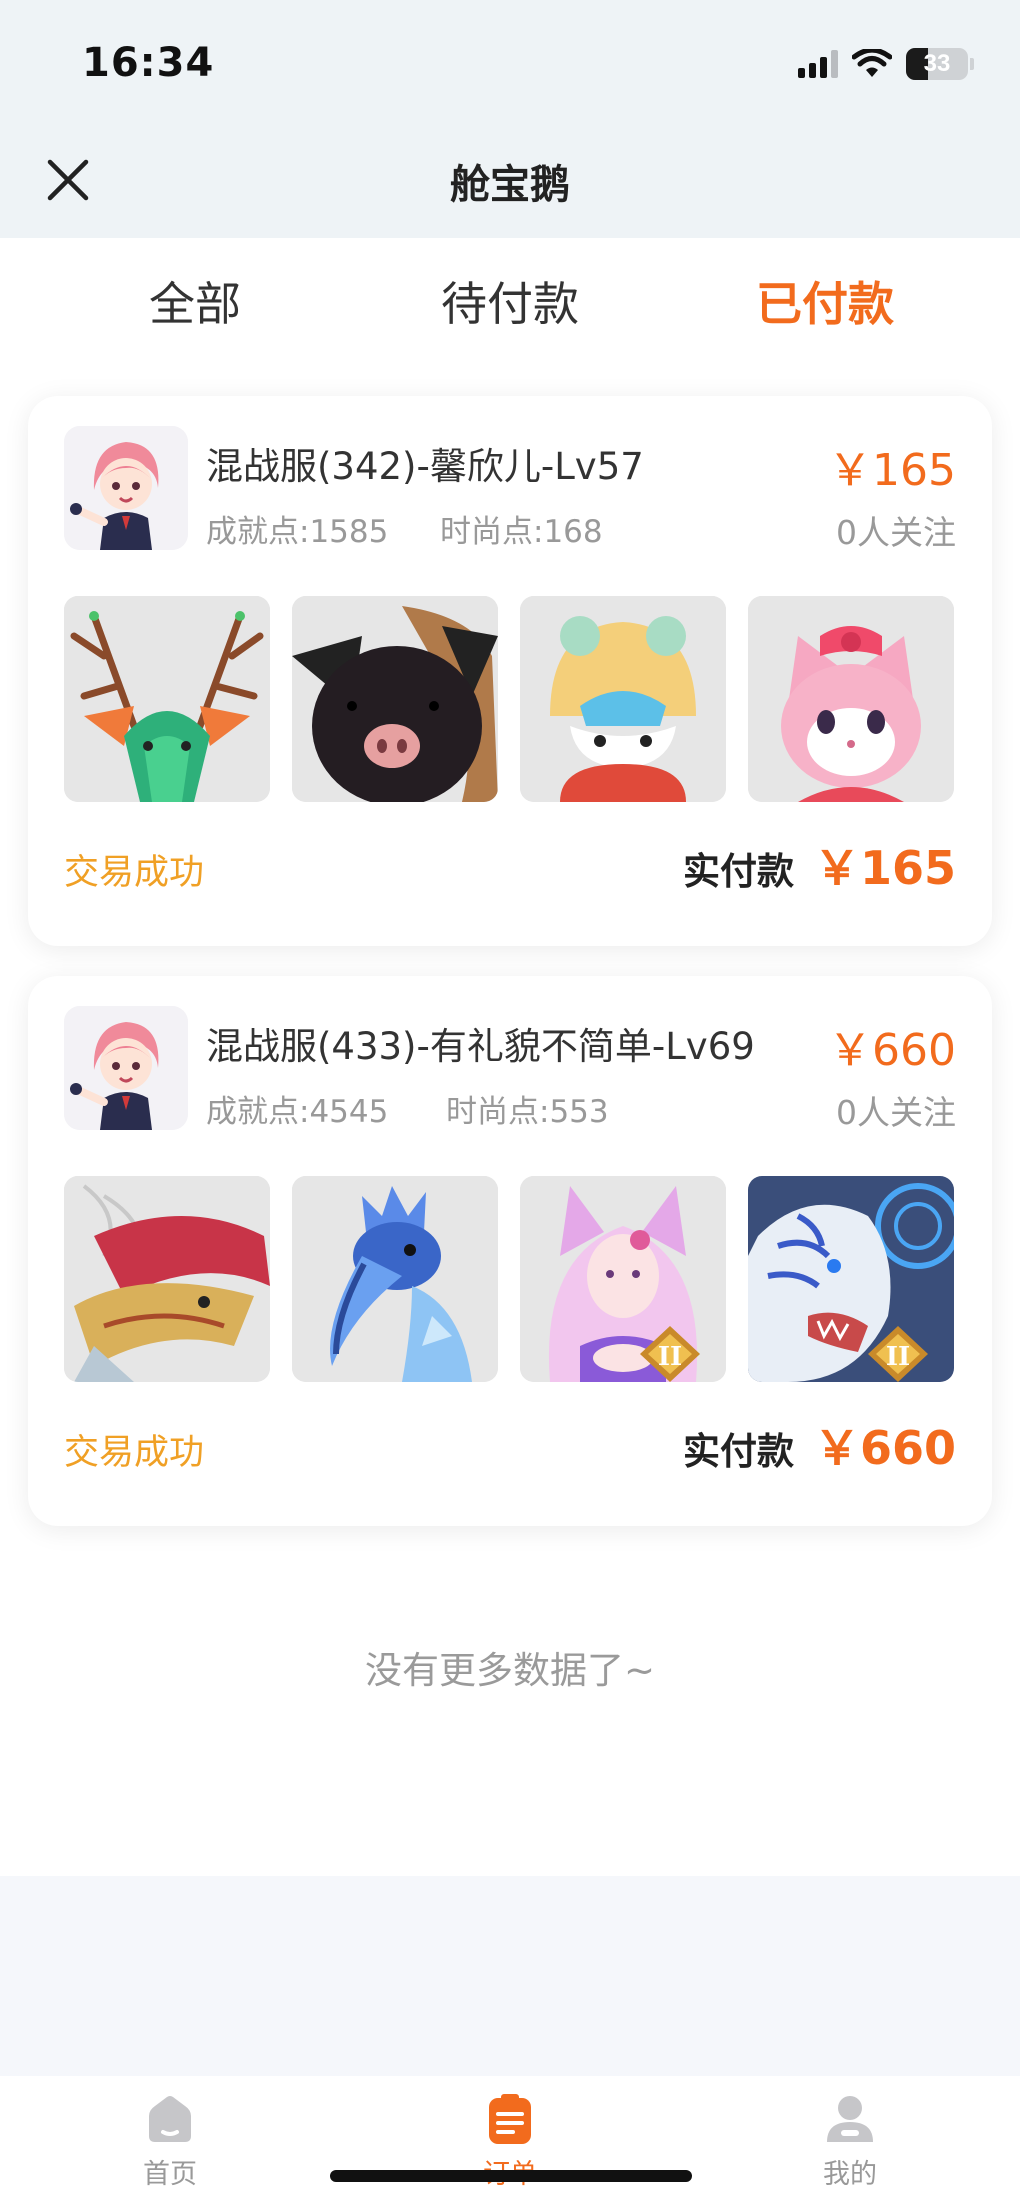 This screenshot has width=1020, height=2207. Describe the element at coordinates (892, 470) in the screenshot. I see `item-price: ￥165` at that location.